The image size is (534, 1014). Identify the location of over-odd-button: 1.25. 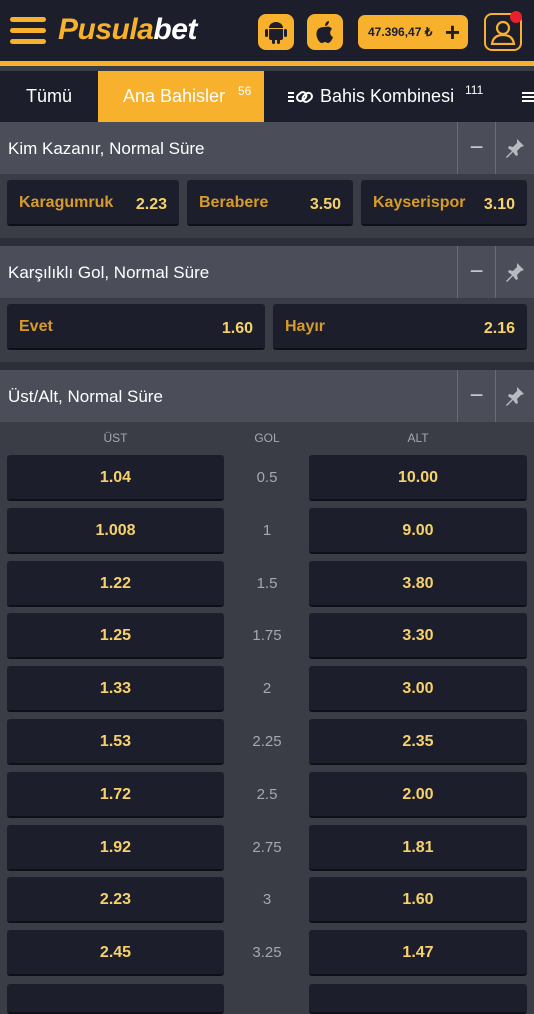
(115, 636).